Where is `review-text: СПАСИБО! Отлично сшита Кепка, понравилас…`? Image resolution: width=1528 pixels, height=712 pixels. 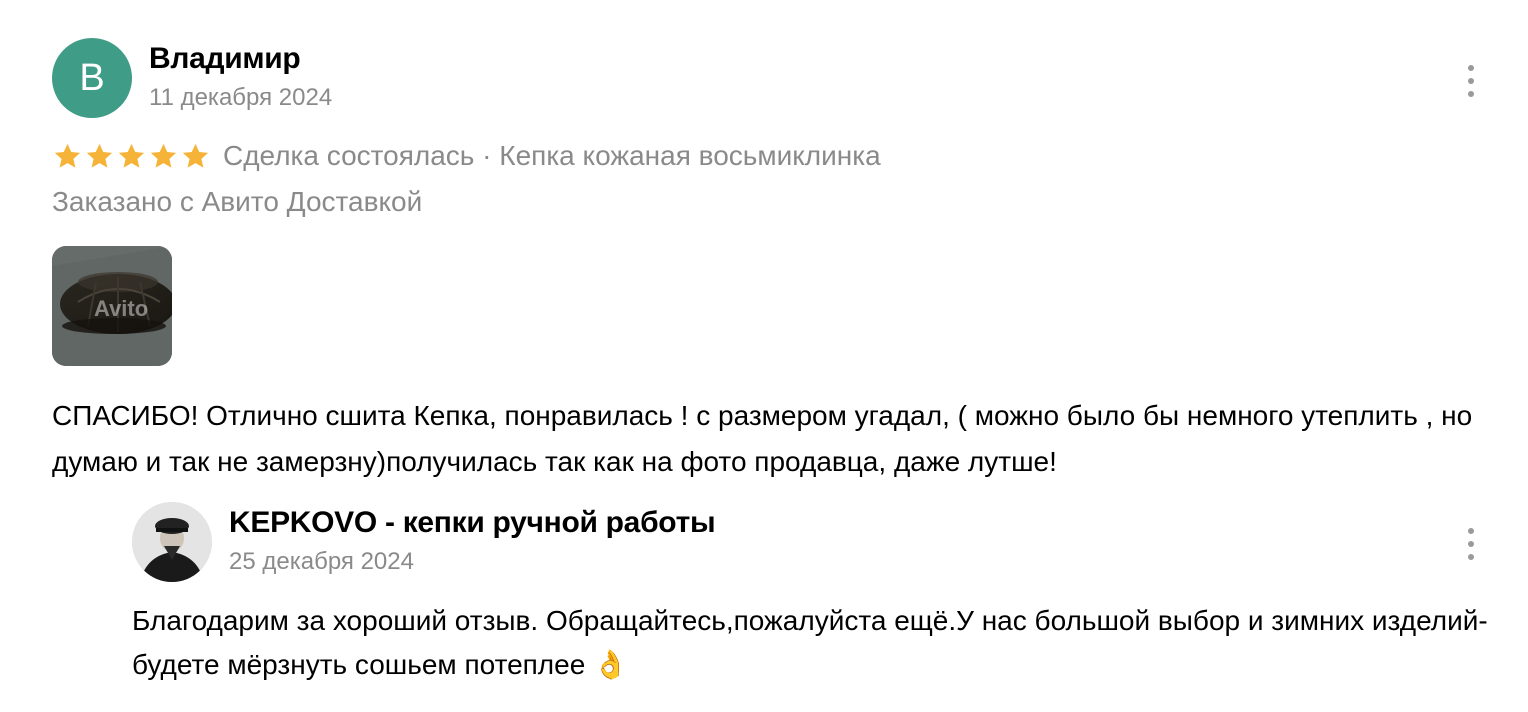 review-text: СПАСИБО! Отлично сшита Кепка, понравилас… is located at coordinates (762, 438).